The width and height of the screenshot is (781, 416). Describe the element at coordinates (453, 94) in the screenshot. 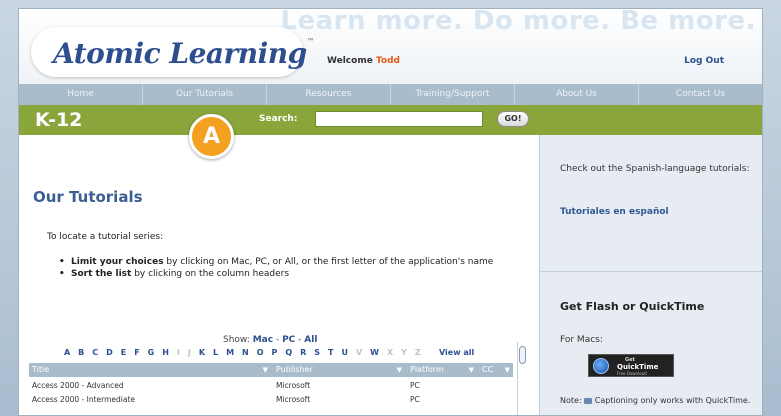

I see `nav-training-support: Training/Support` at that location.